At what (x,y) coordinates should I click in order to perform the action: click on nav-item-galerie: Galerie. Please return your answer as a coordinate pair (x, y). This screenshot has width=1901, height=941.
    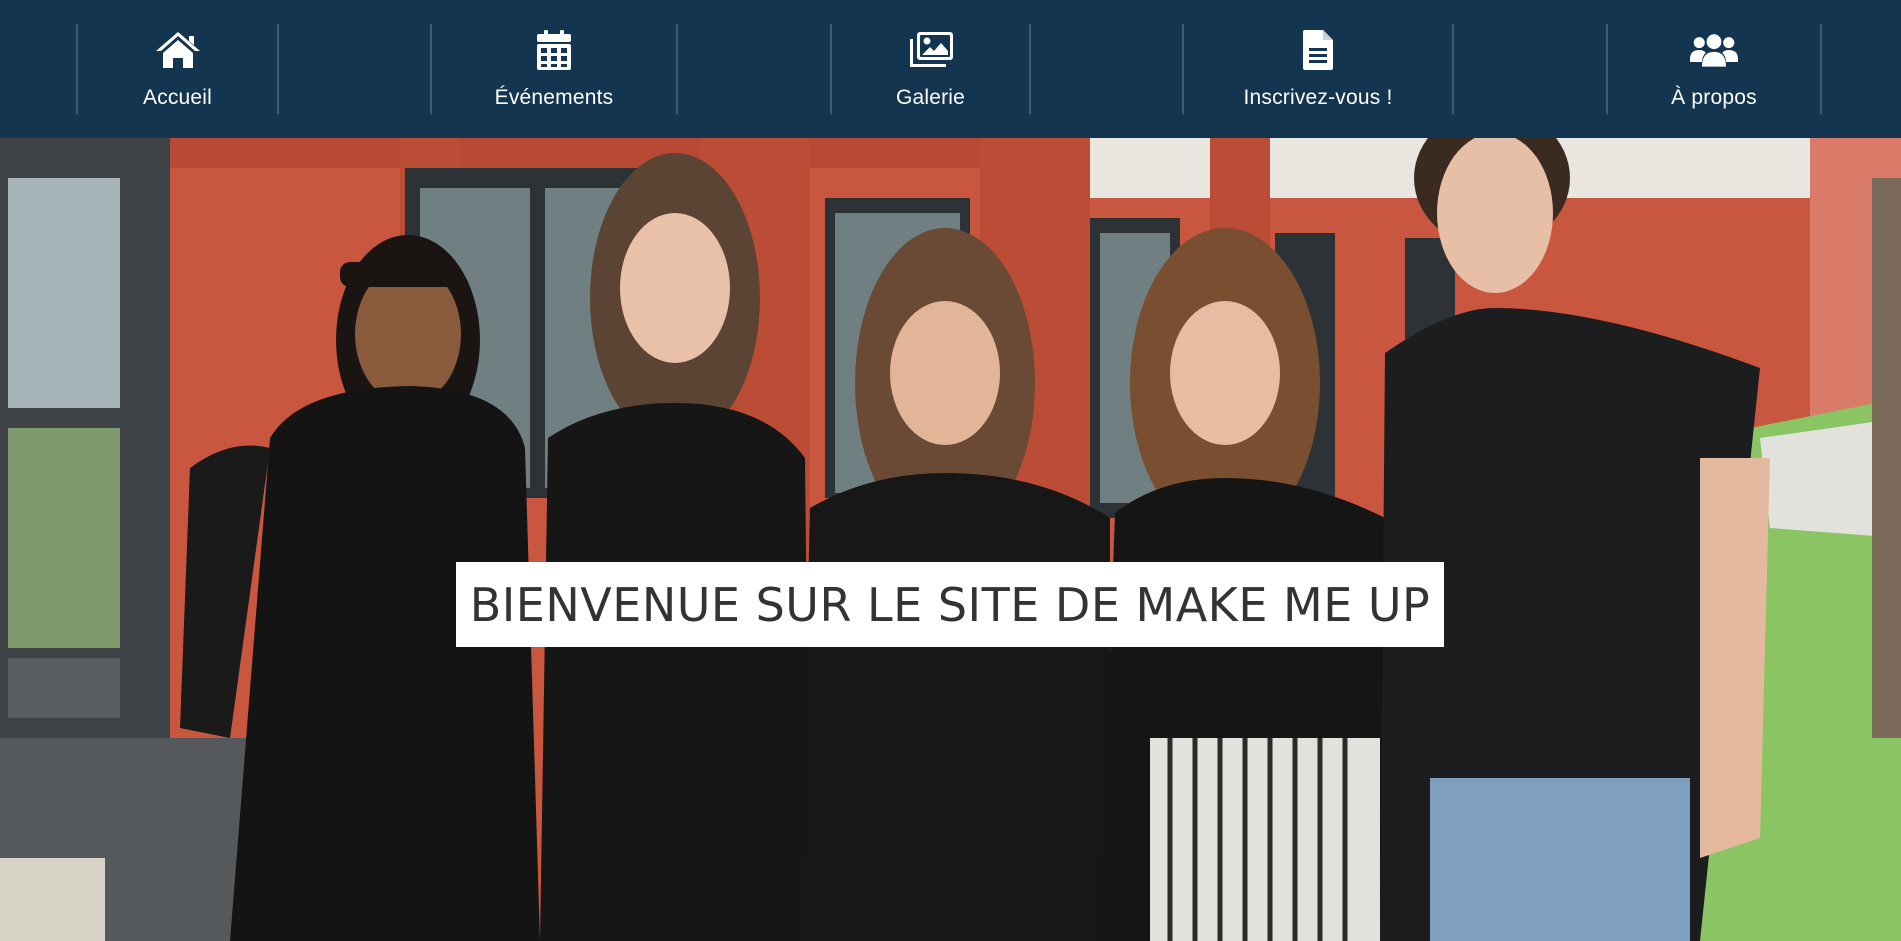
    Looking at the image, I should click on (930, 69).